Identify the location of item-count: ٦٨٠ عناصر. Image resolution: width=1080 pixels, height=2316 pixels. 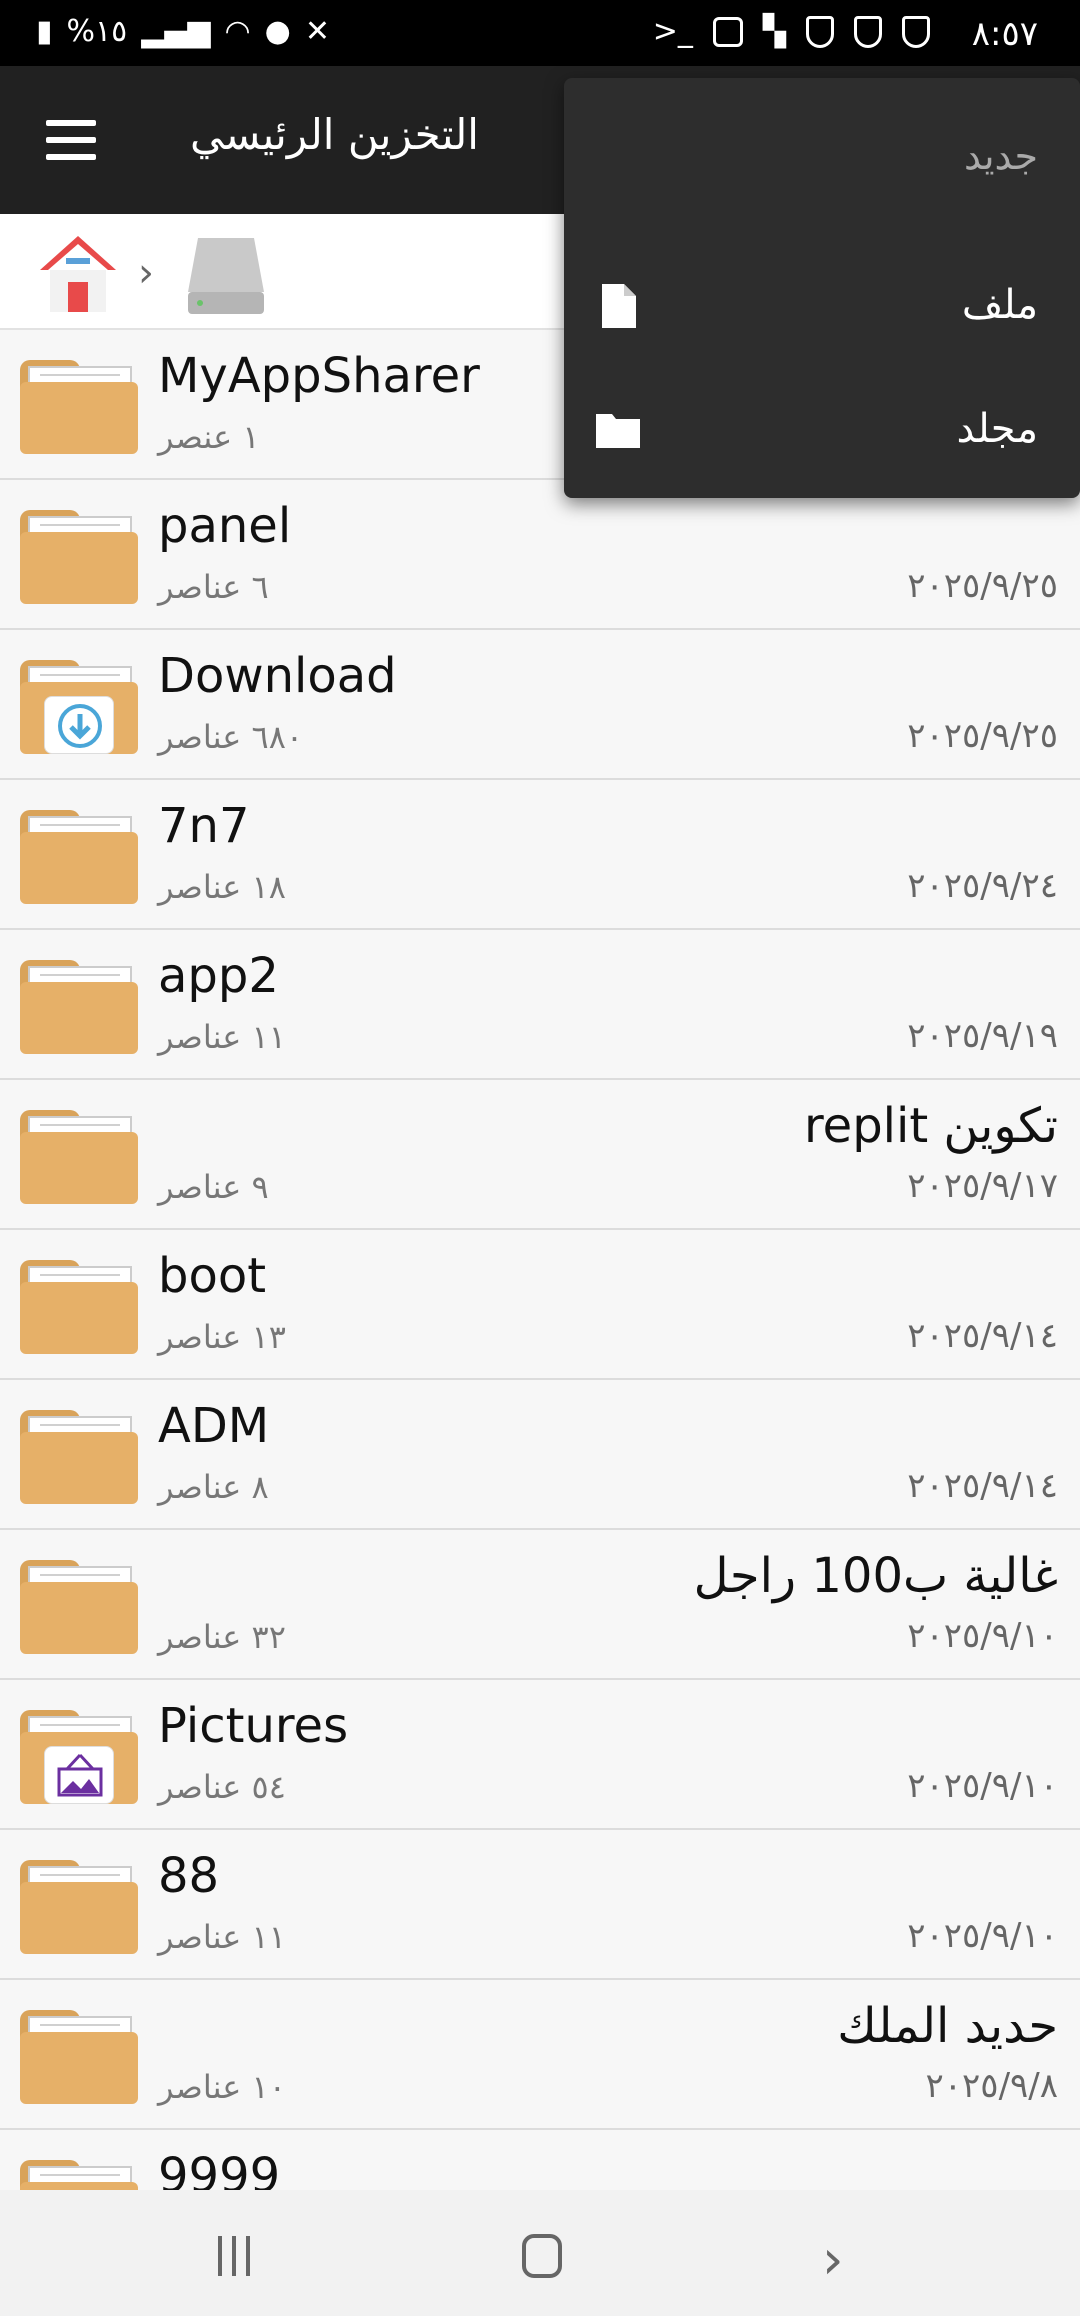
(231, 737).